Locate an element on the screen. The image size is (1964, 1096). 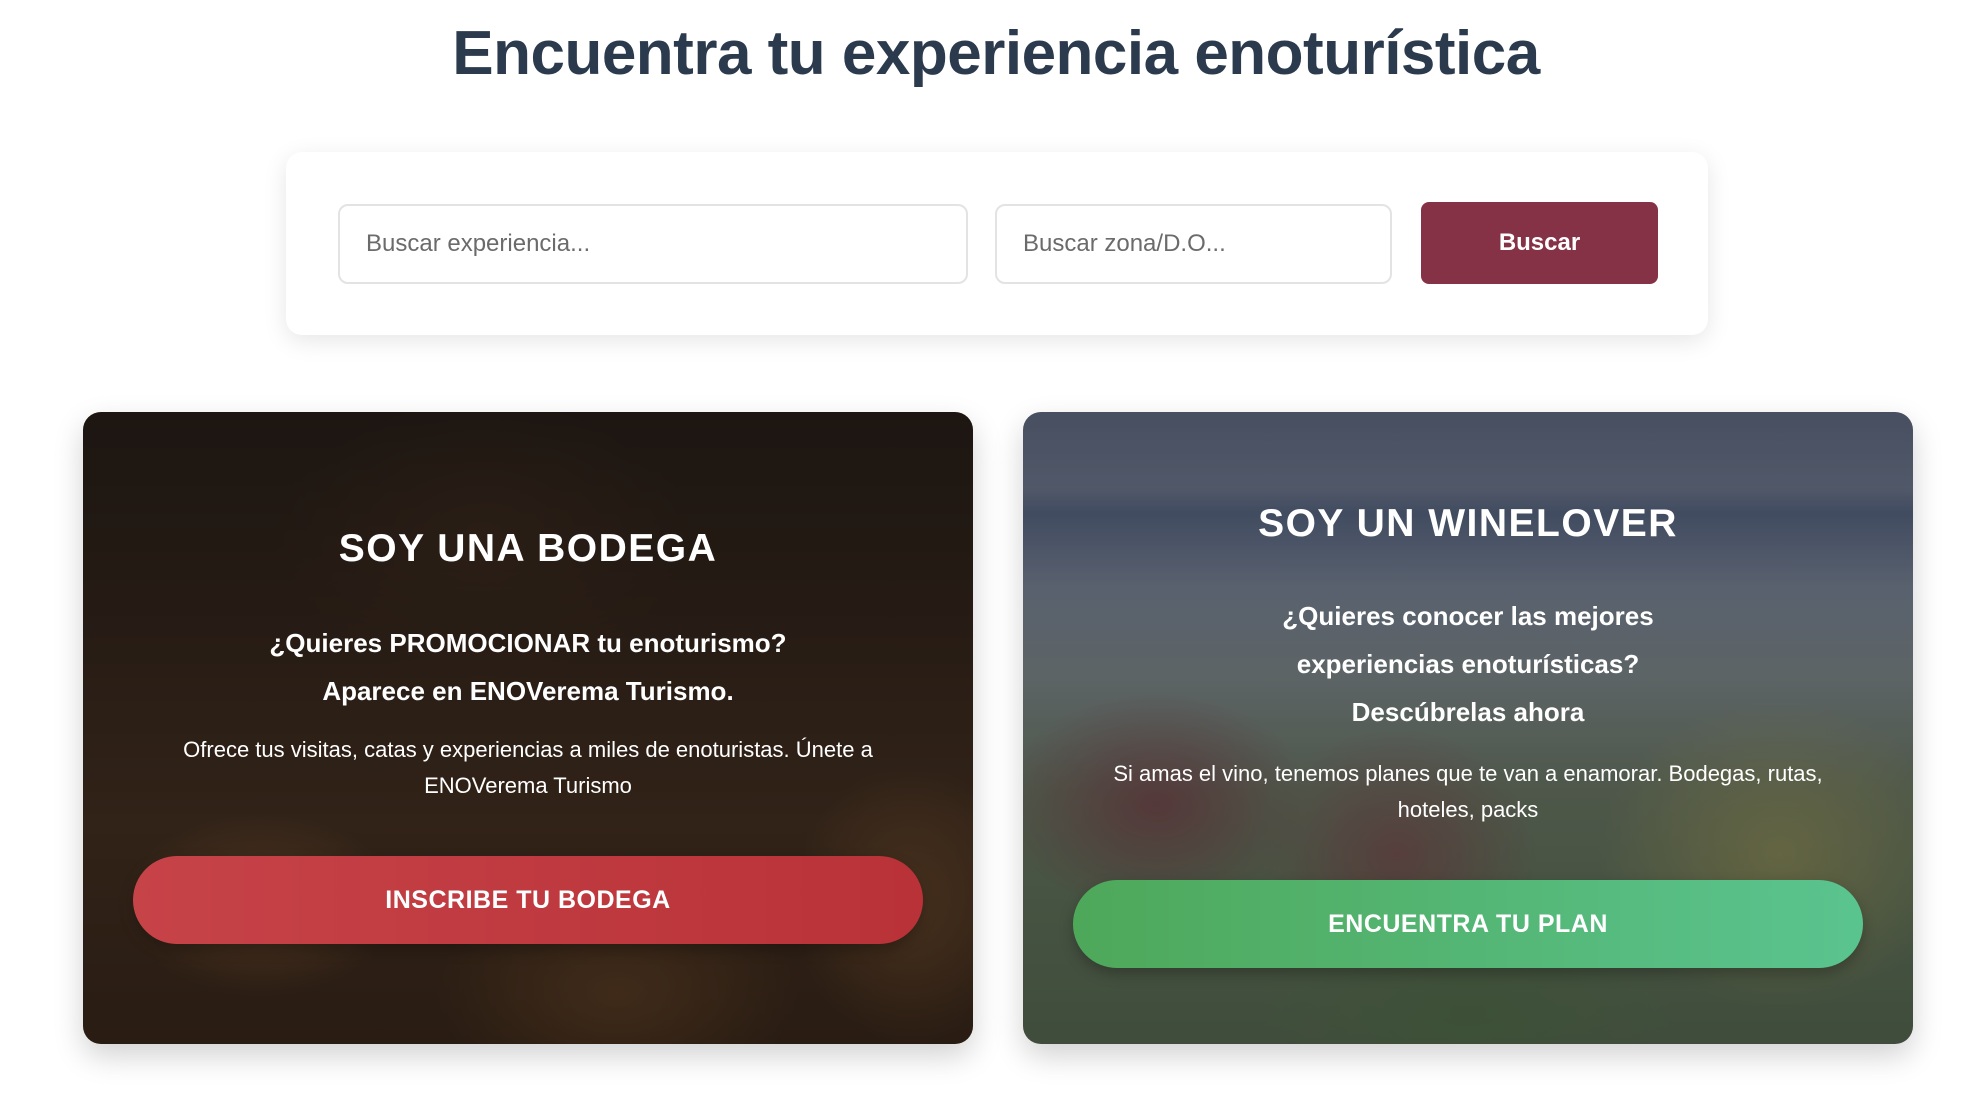
winelover-subtitle-line-2: experiencias enoturísticas? is located at coordinates (1468, 664).